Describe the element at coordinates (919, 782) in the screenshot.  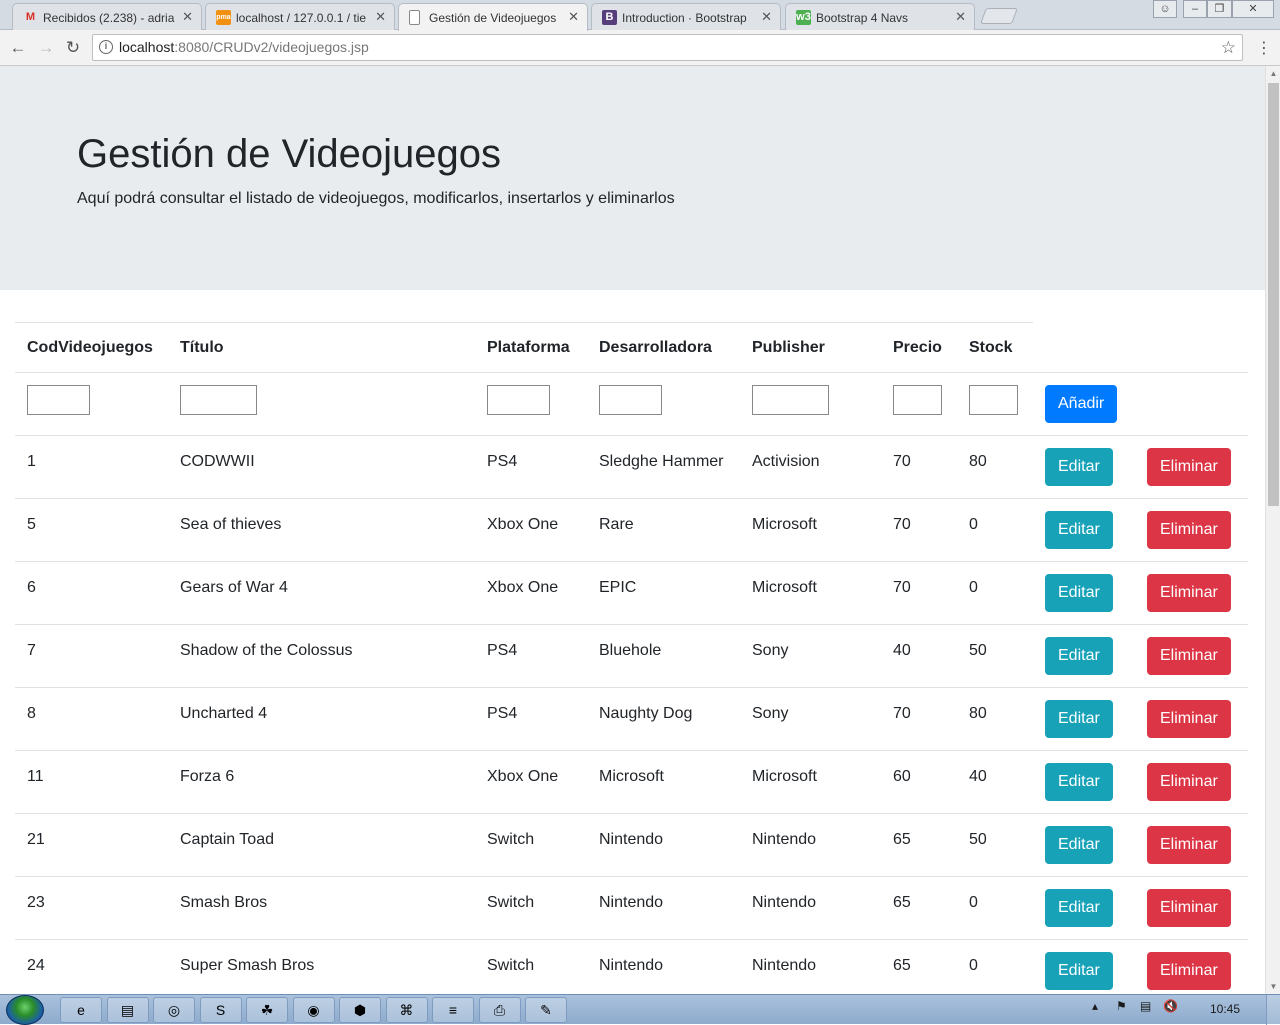
I see `table-cell: 60` at that location.